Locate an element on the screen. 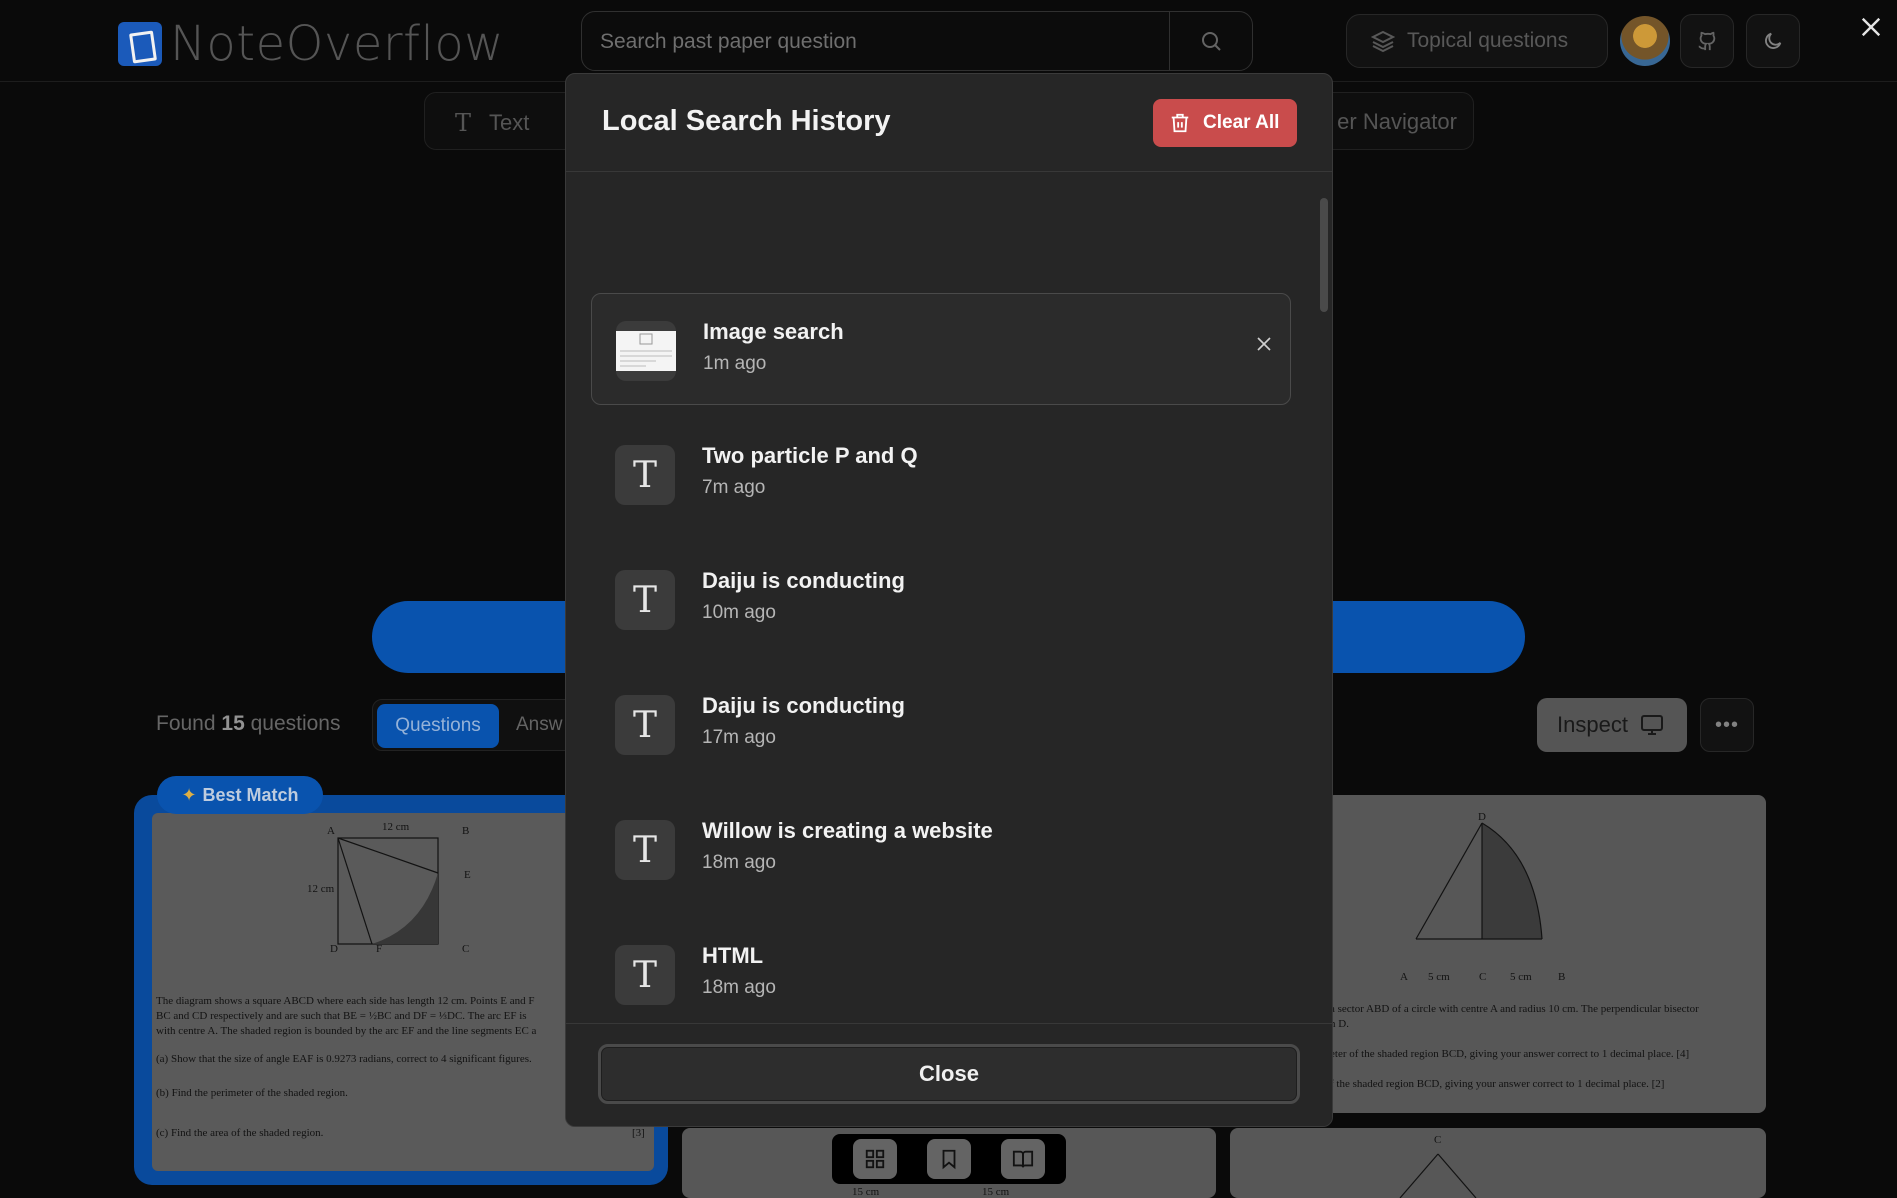  remove-item-button is located at coordinates (1264, 344).